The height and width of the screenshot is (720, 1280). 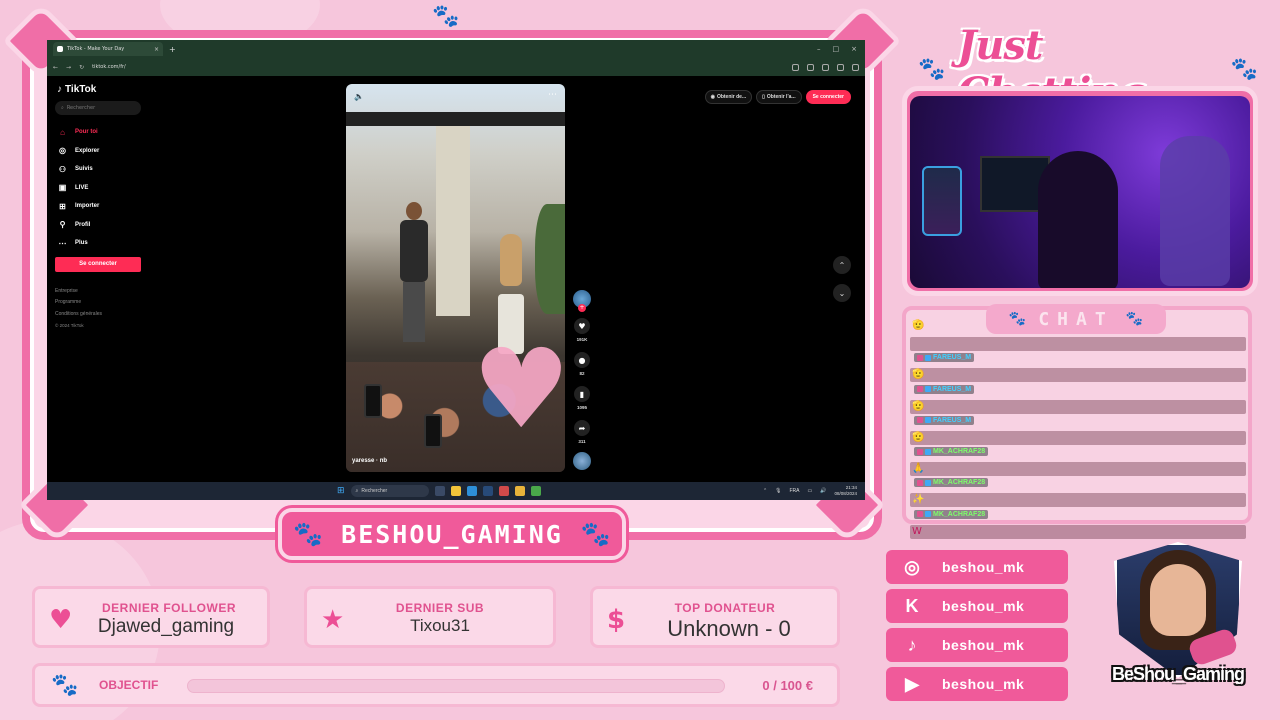 What do you see at coordinates (100, 243) in the screenshot?
I see `sidebar-item-plus: ⋯ Plus` at bounding box center [100, 243].